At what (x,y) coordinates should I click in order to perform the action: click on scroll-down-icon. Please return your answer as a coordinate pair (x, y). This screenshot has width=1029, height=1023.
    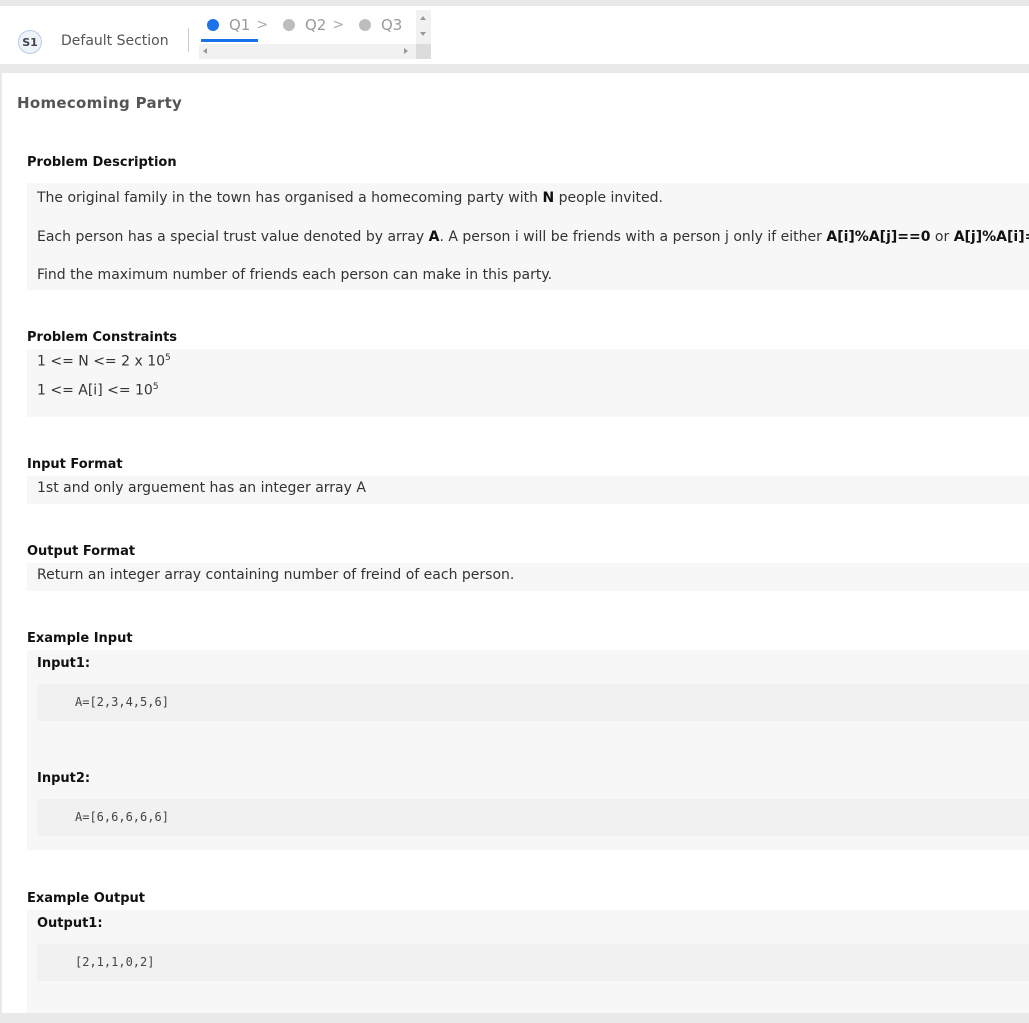
    Looking at the image, I should click on (423, 34).